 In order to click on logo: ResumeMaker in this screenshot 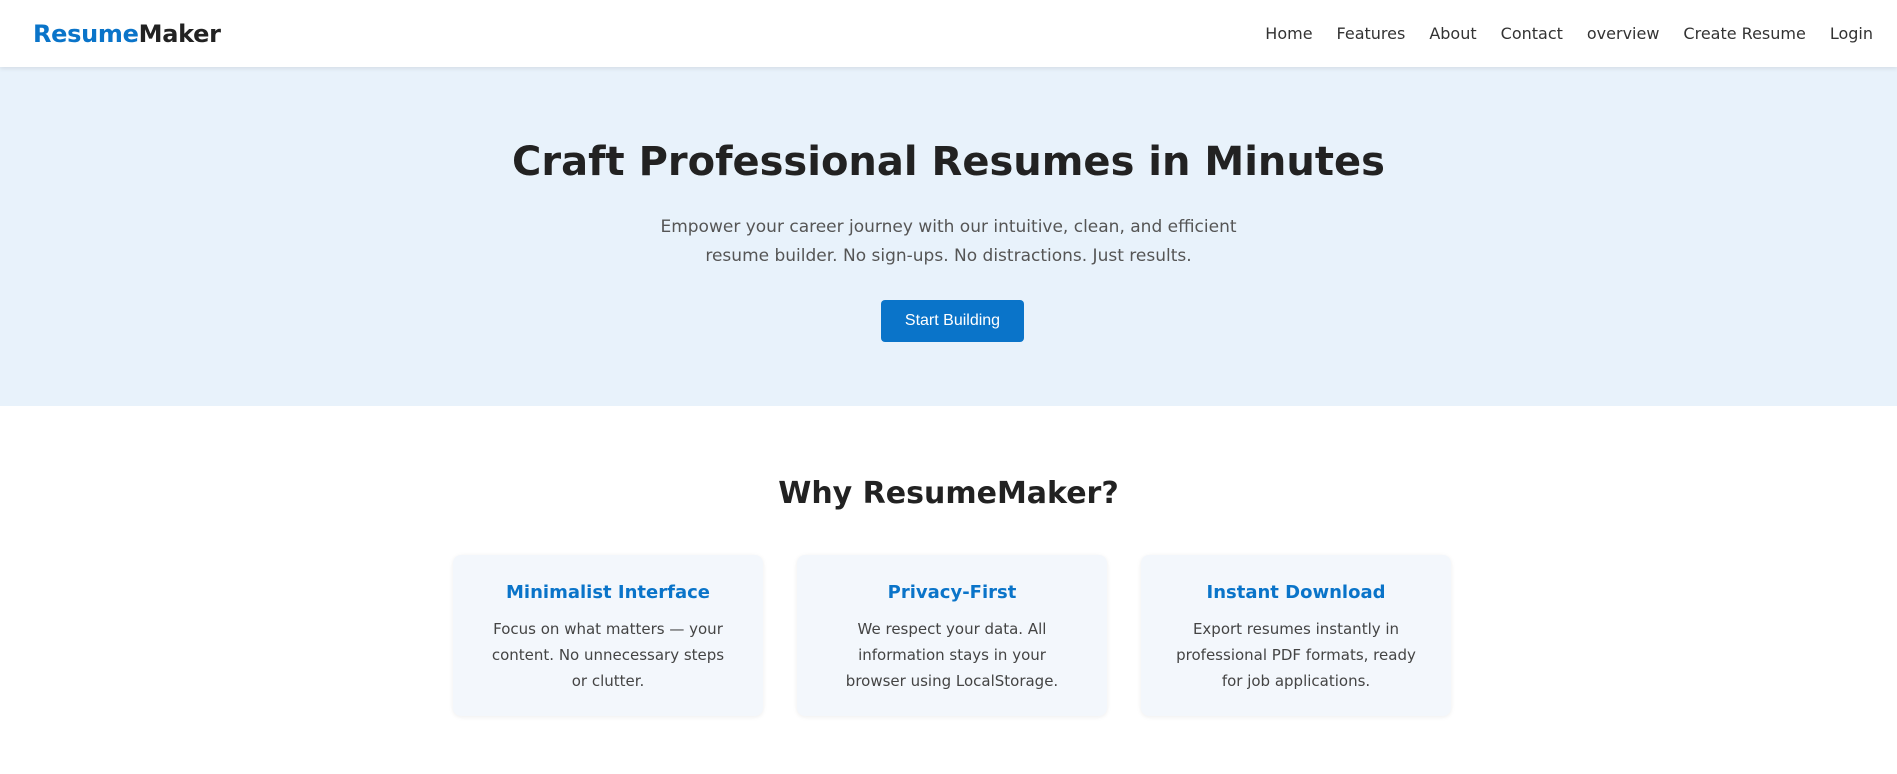, I will do `click(127, 34)`.